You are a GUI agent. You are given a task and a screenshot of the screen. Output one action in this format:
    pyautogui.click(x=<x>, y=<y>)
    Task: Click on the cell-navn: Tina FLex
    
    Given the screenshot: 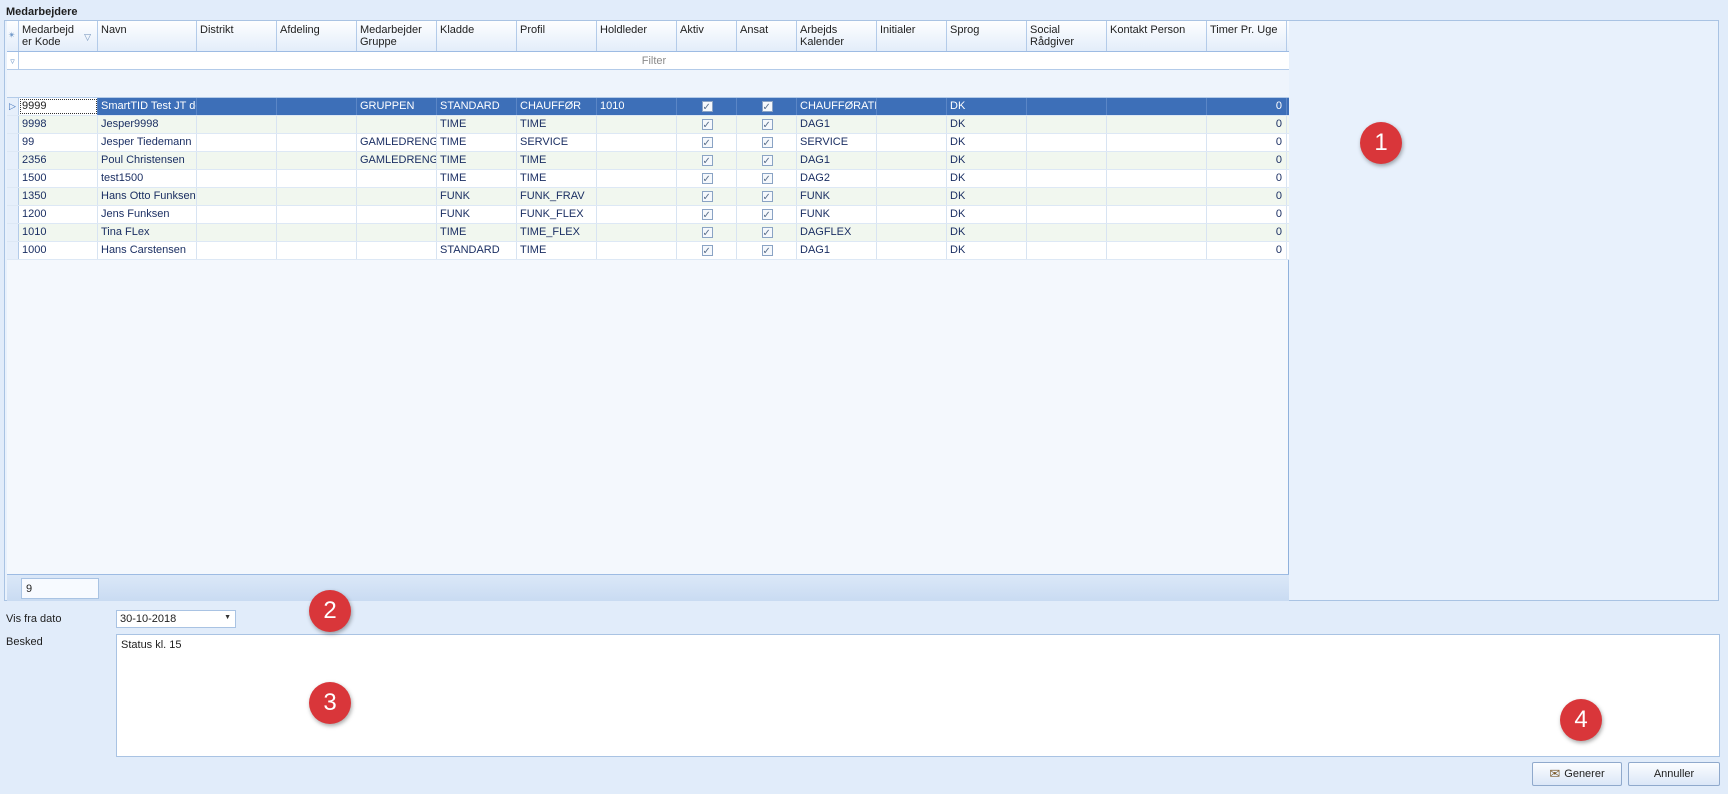 What is the action you would take?
    pyautogui.click(x=147, y=232)
    